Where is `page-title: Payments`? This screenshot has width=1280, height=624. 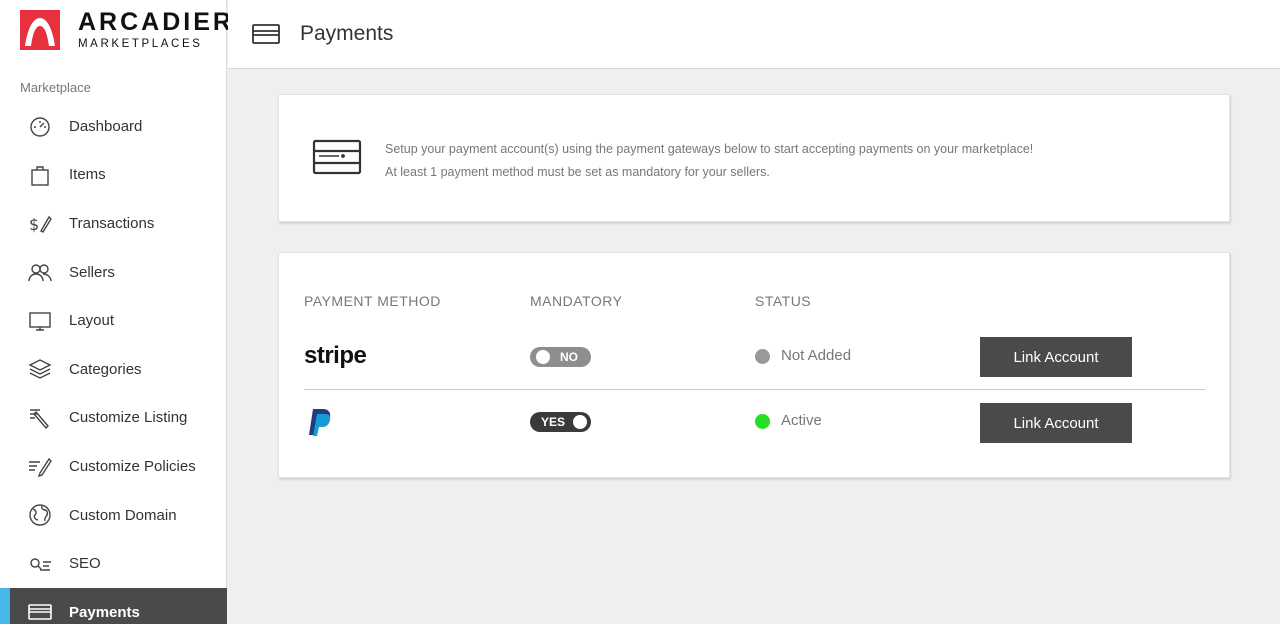 page-title: Payments is located at coordinates (347, 33).